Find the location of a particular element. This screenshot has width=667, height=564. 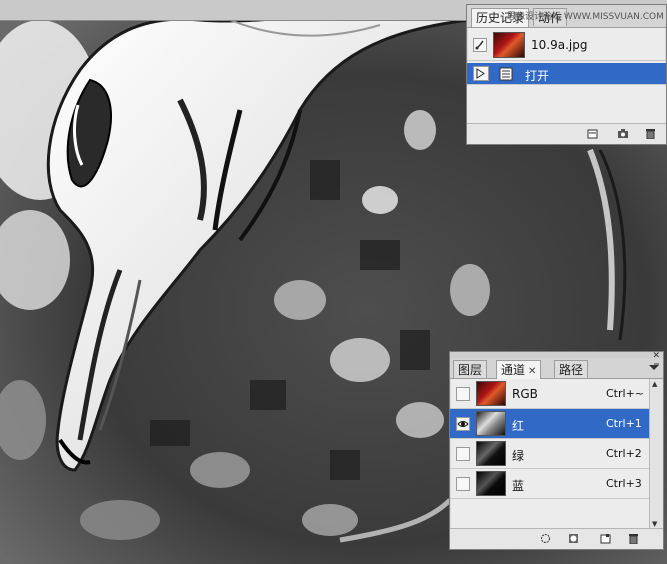

channels-panel-tabbar: 图层 通道 ✕ 路径 is located at coordinates (556, 368).